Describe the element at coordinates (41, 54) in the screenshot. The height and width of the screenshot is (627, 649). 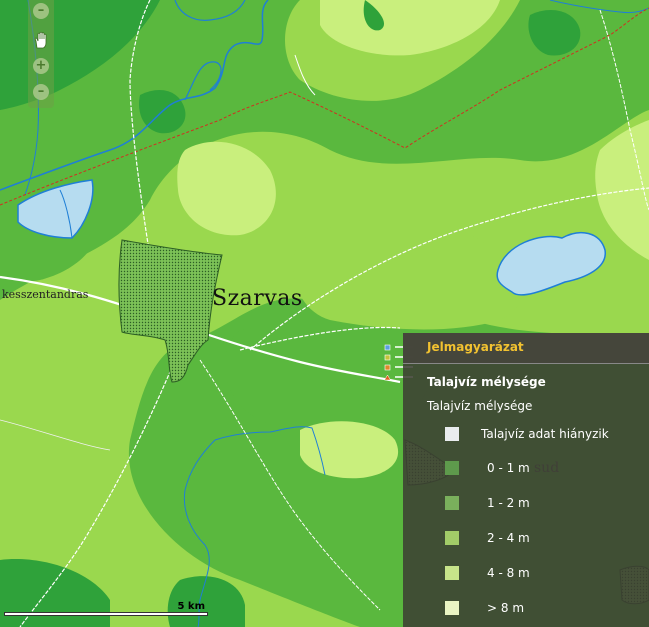
I see `map-navigation-toolbar: – + –` at that location.